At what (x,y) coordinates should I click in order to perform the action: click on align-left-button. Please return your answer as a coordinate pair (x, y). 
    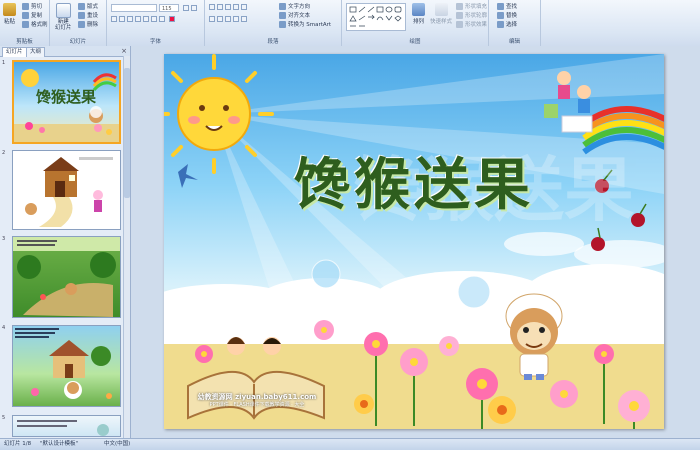
    Looking at the image, I should click on (212, 19).